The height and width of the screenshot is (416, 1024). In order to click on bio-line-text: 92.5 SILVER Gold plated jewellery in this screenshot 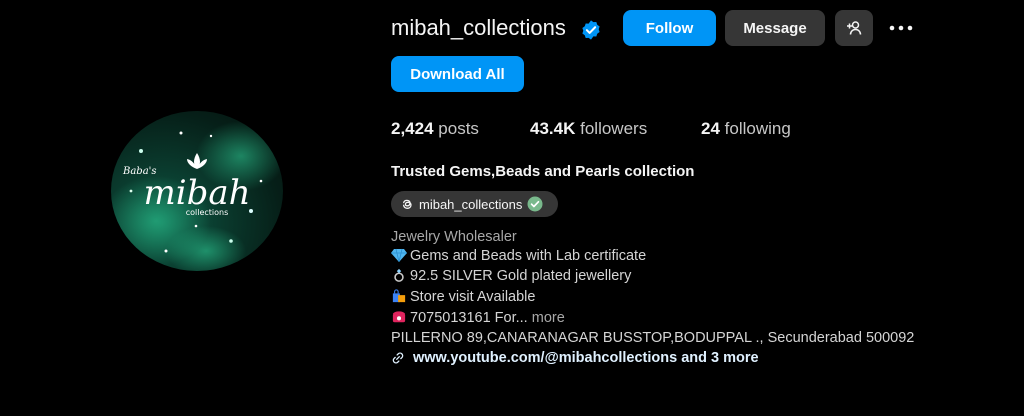, I will do `click(521, 276)`.